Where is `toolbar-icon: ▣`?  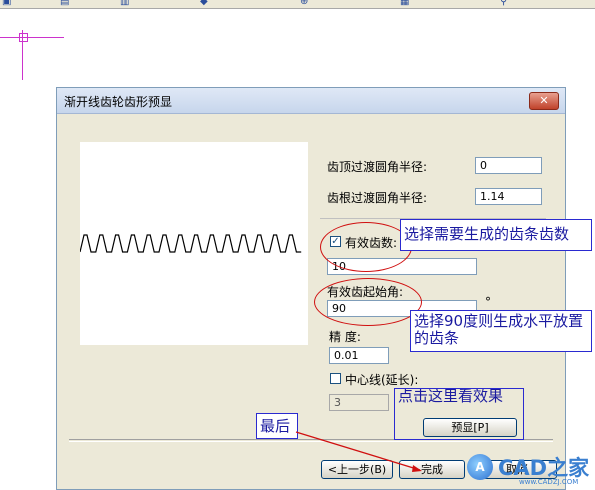 toolbar-icon: ▣ is located at coordinates (6, 3).